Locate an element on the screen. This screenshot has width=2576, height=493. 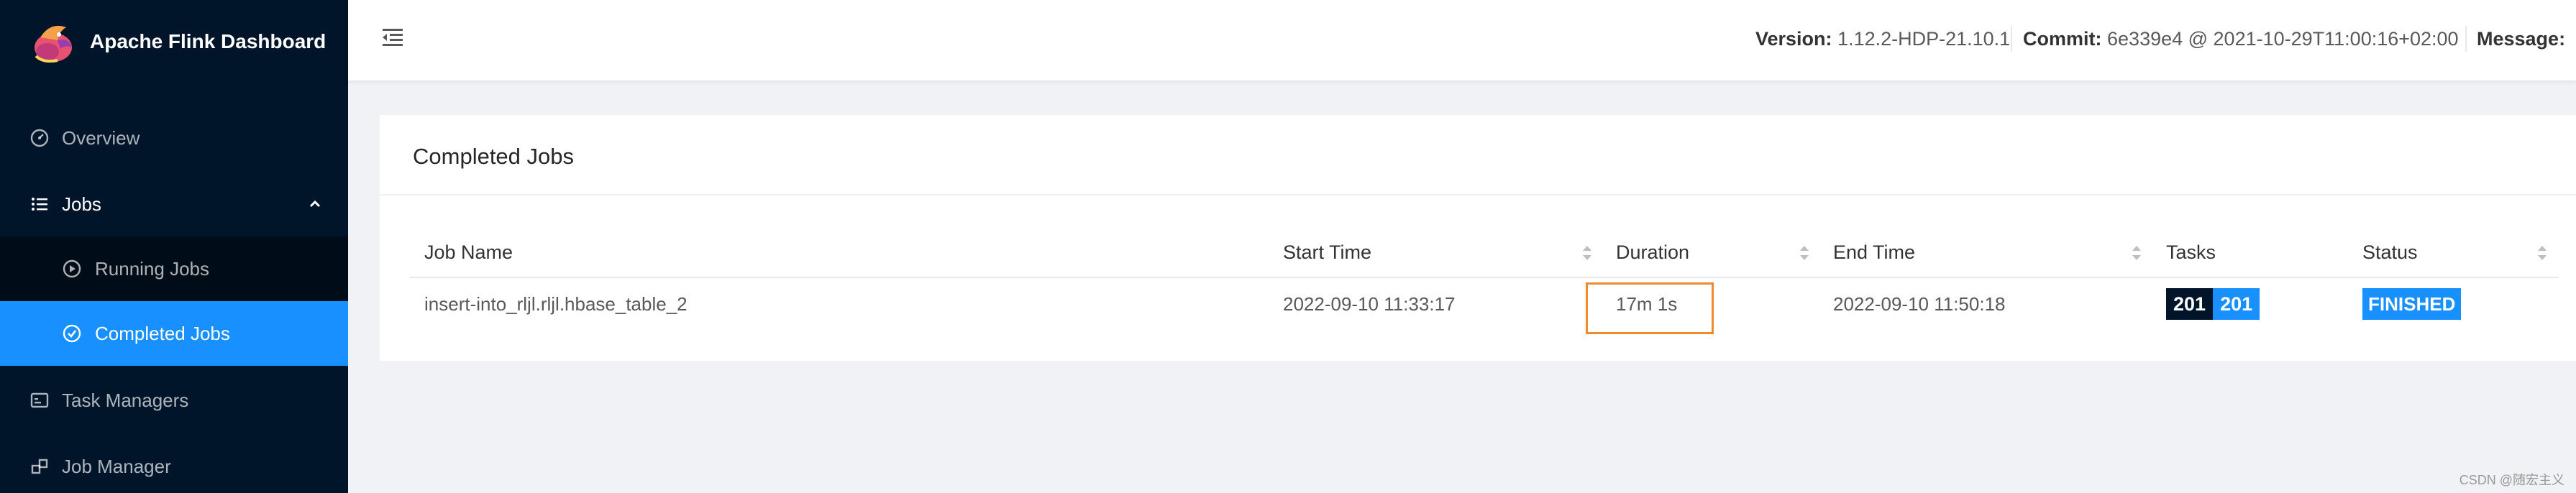
commit-label: Commit: is located at coordinates (2062, 39).